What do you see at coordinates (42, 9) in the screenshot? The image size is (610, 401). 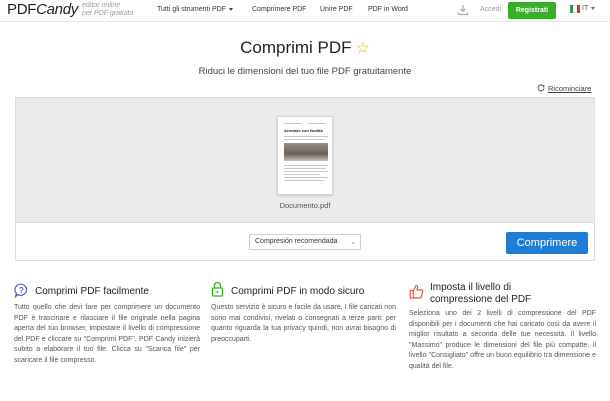 I see `pdfcandy-logo: PDFCandy` at bounding box center [42, 9].